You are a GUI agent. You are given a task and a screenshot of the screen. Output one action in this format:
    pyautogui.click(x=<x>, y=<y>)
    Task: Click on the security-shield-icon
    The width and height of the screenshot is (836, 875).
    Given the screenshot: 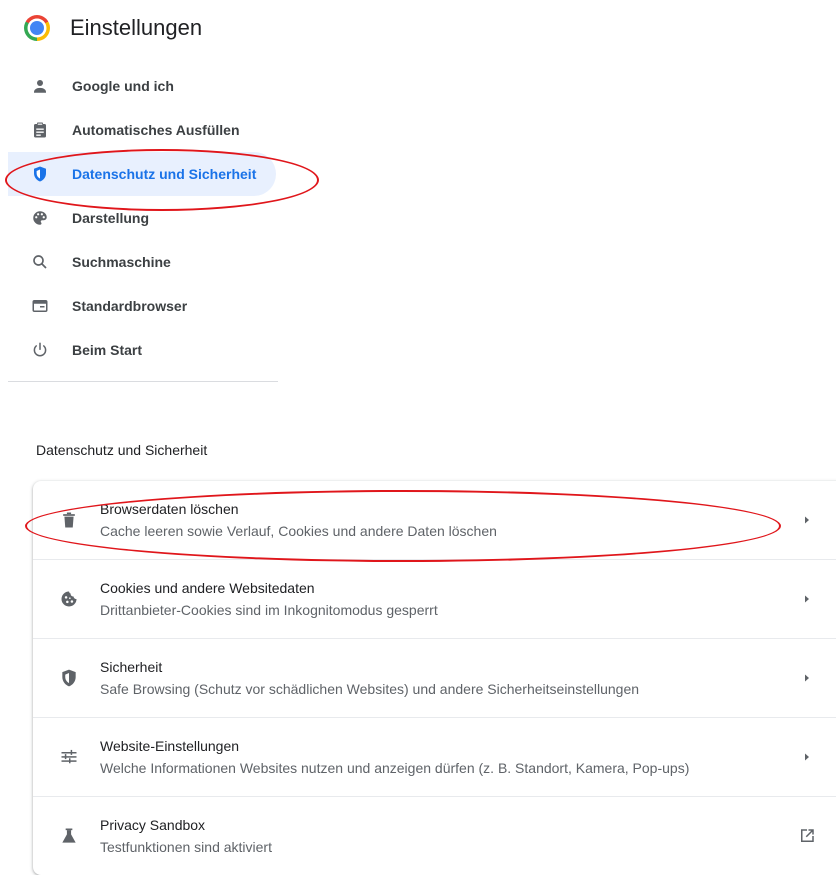 What is the action you would take?
    pyautogui.click(x=69, y=678)
    